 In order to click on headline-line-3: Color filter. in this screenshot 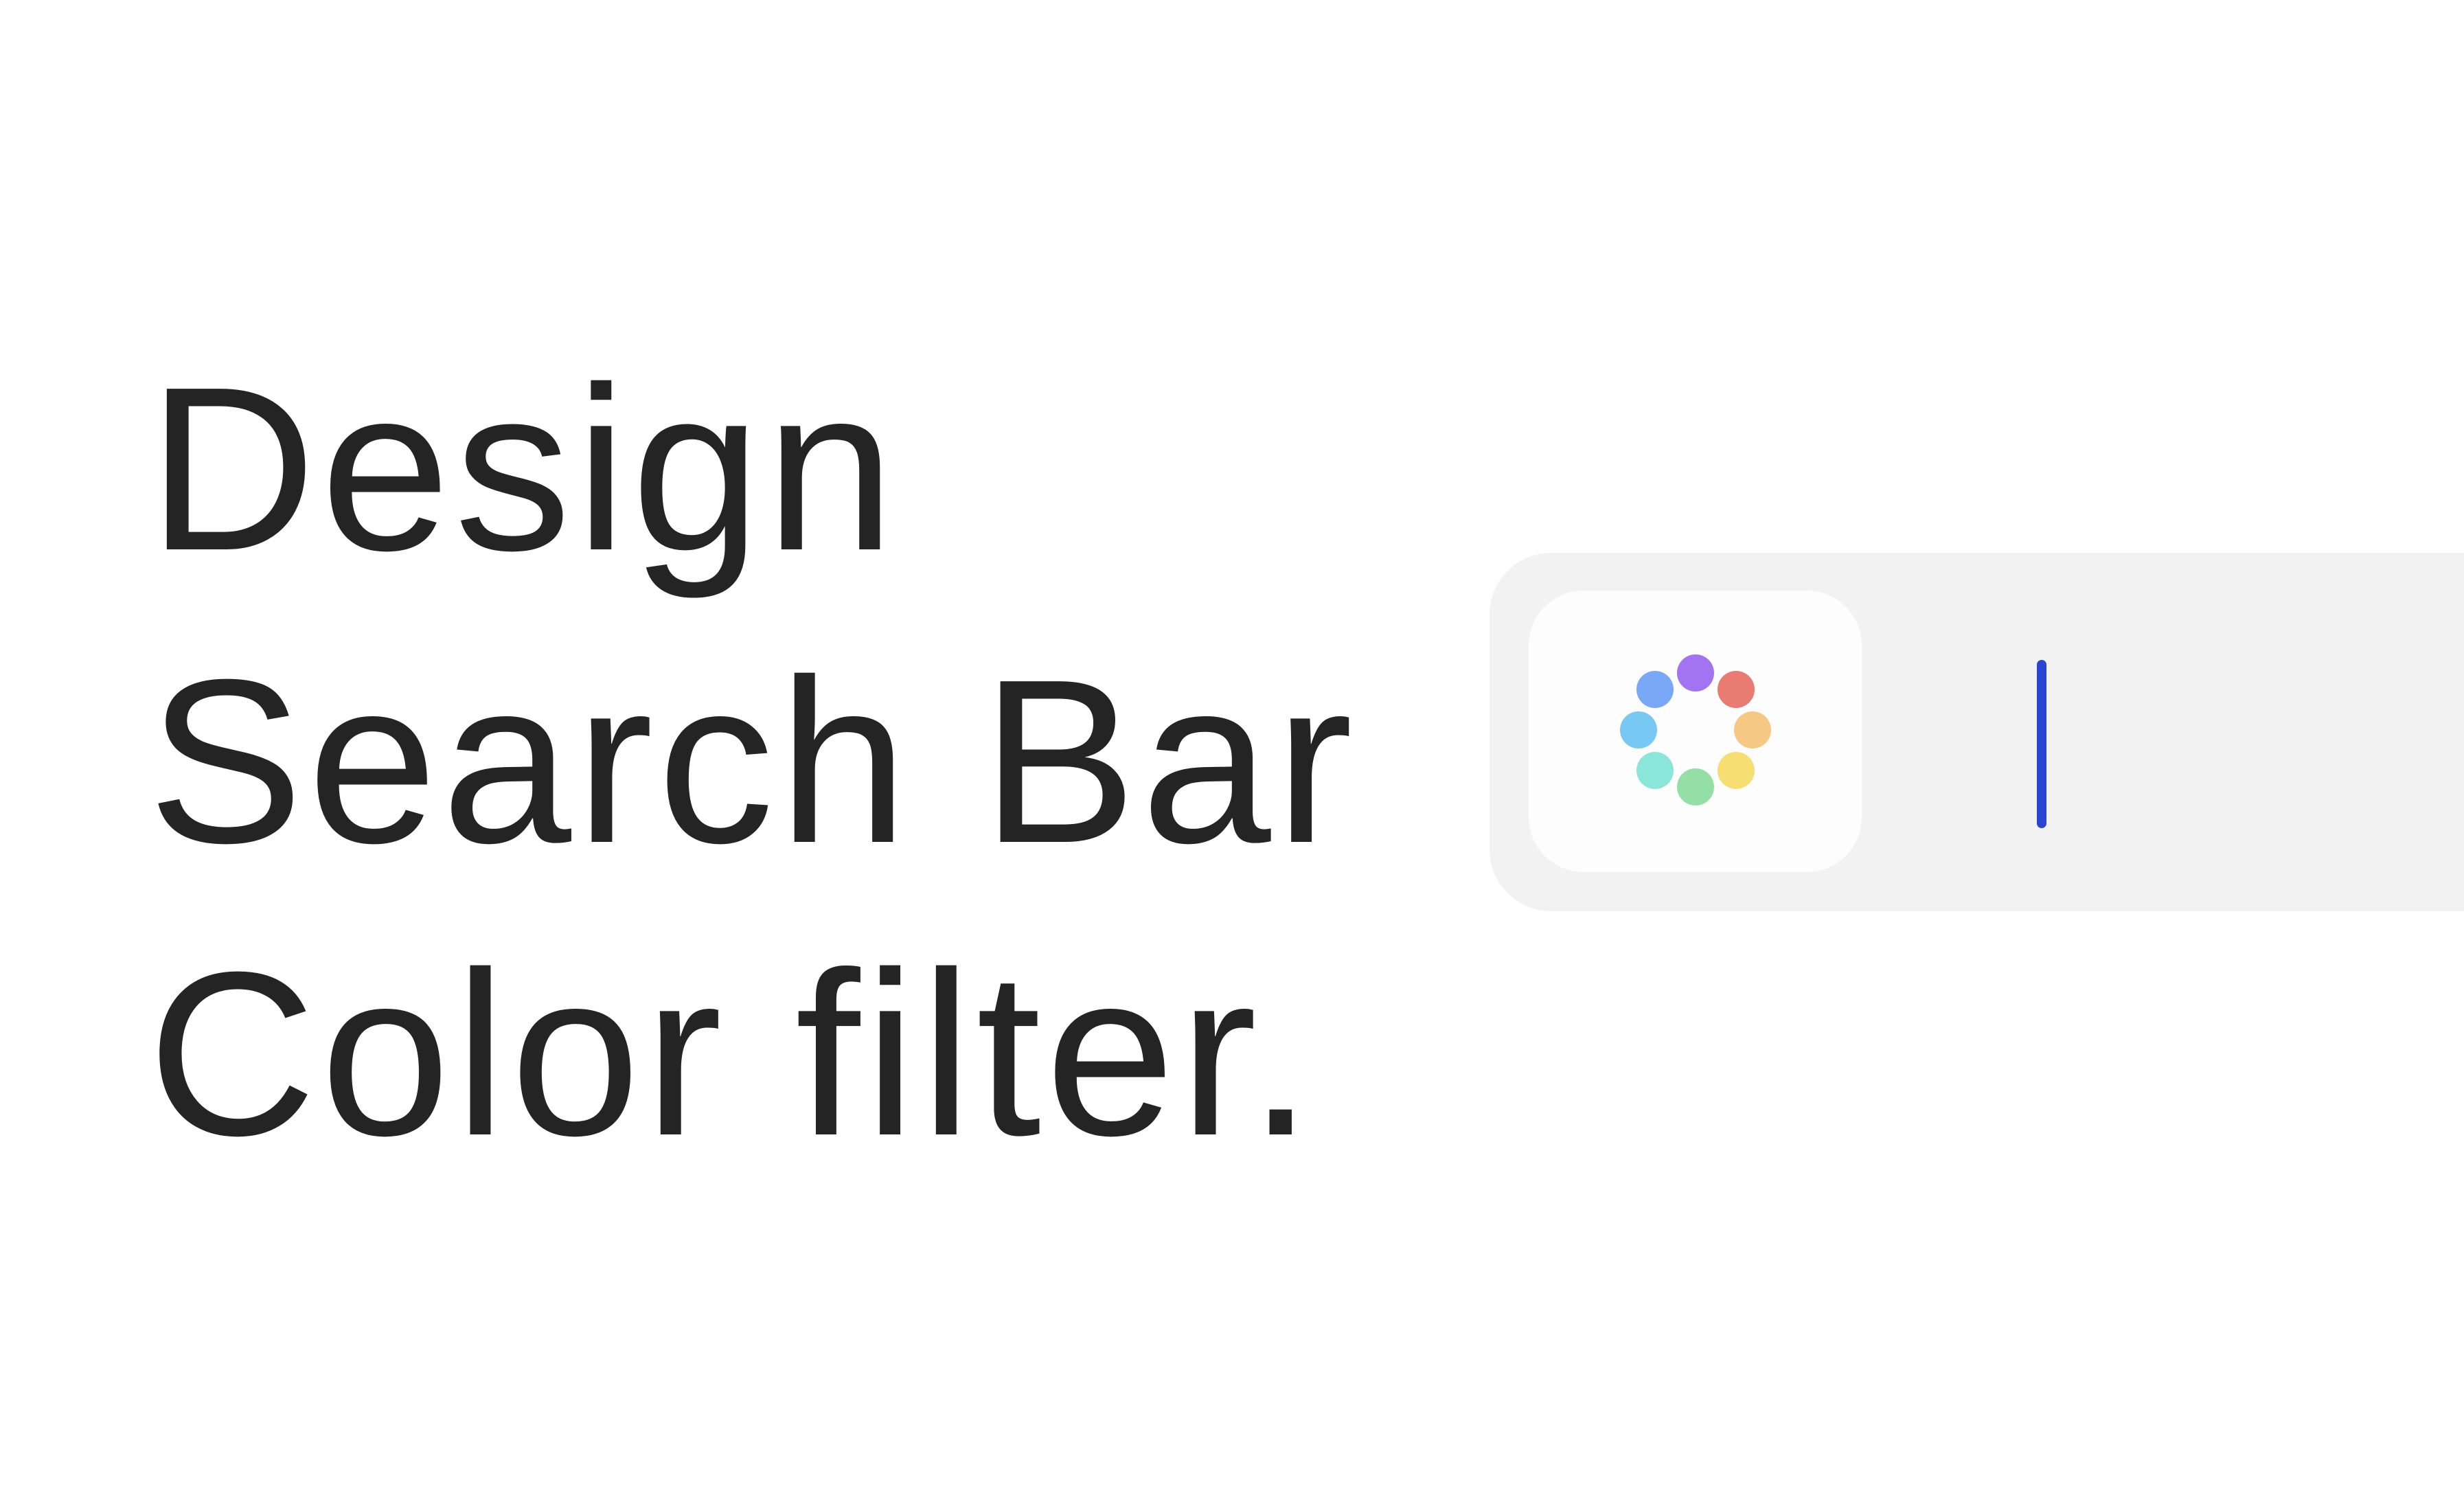, I will do `click(732, 1054)`.